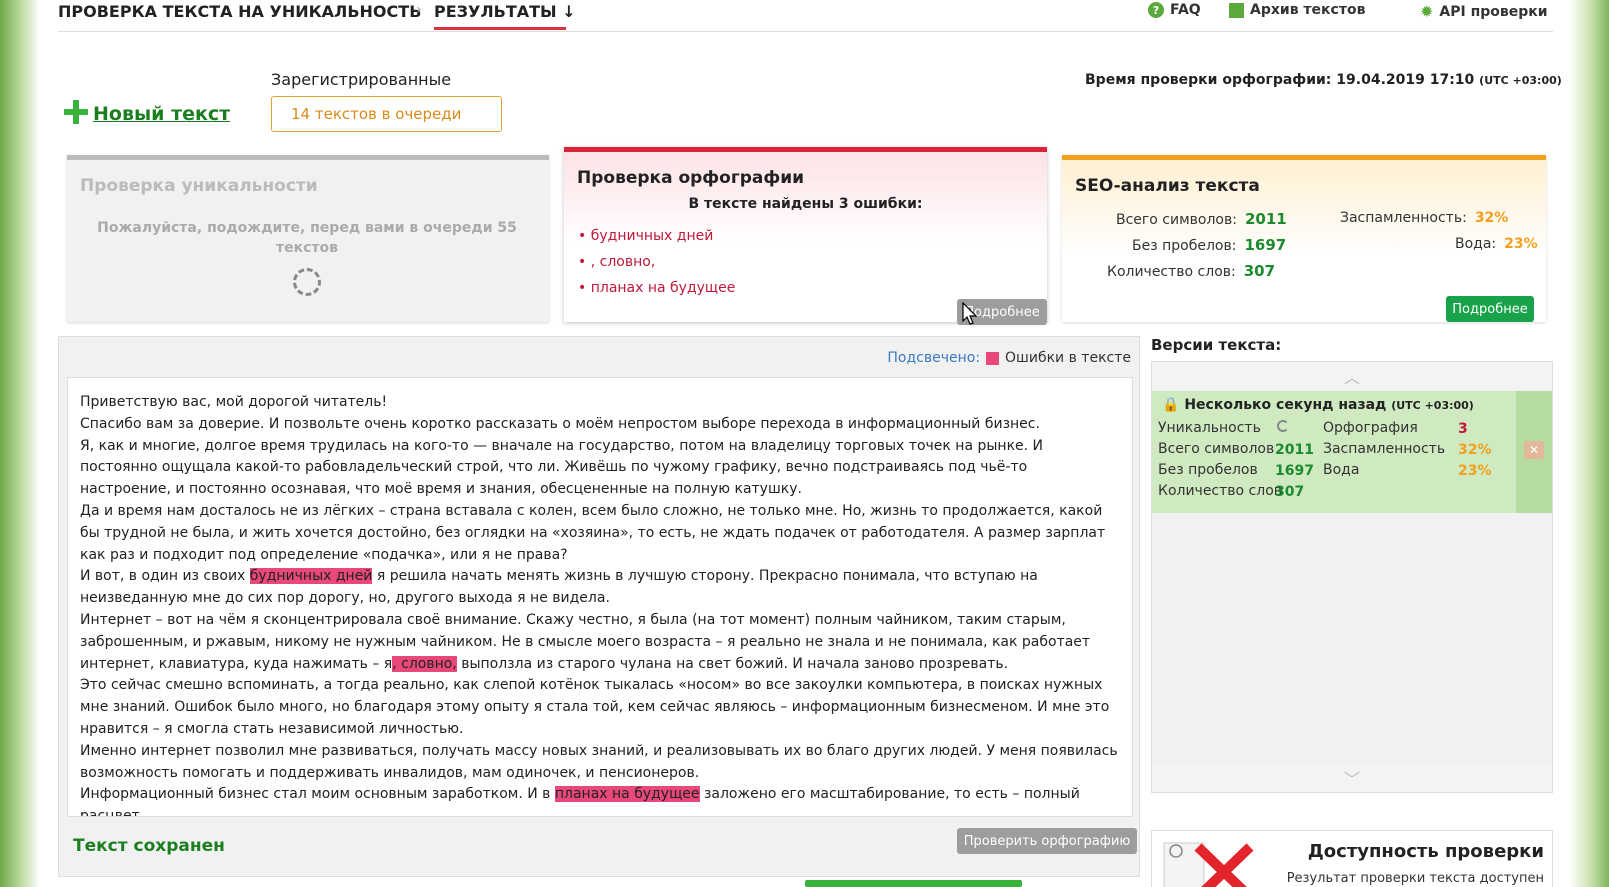 This screenshot has width=1609, height=887. I want to click on unavailable-cross-icon, so click(1208, 864).